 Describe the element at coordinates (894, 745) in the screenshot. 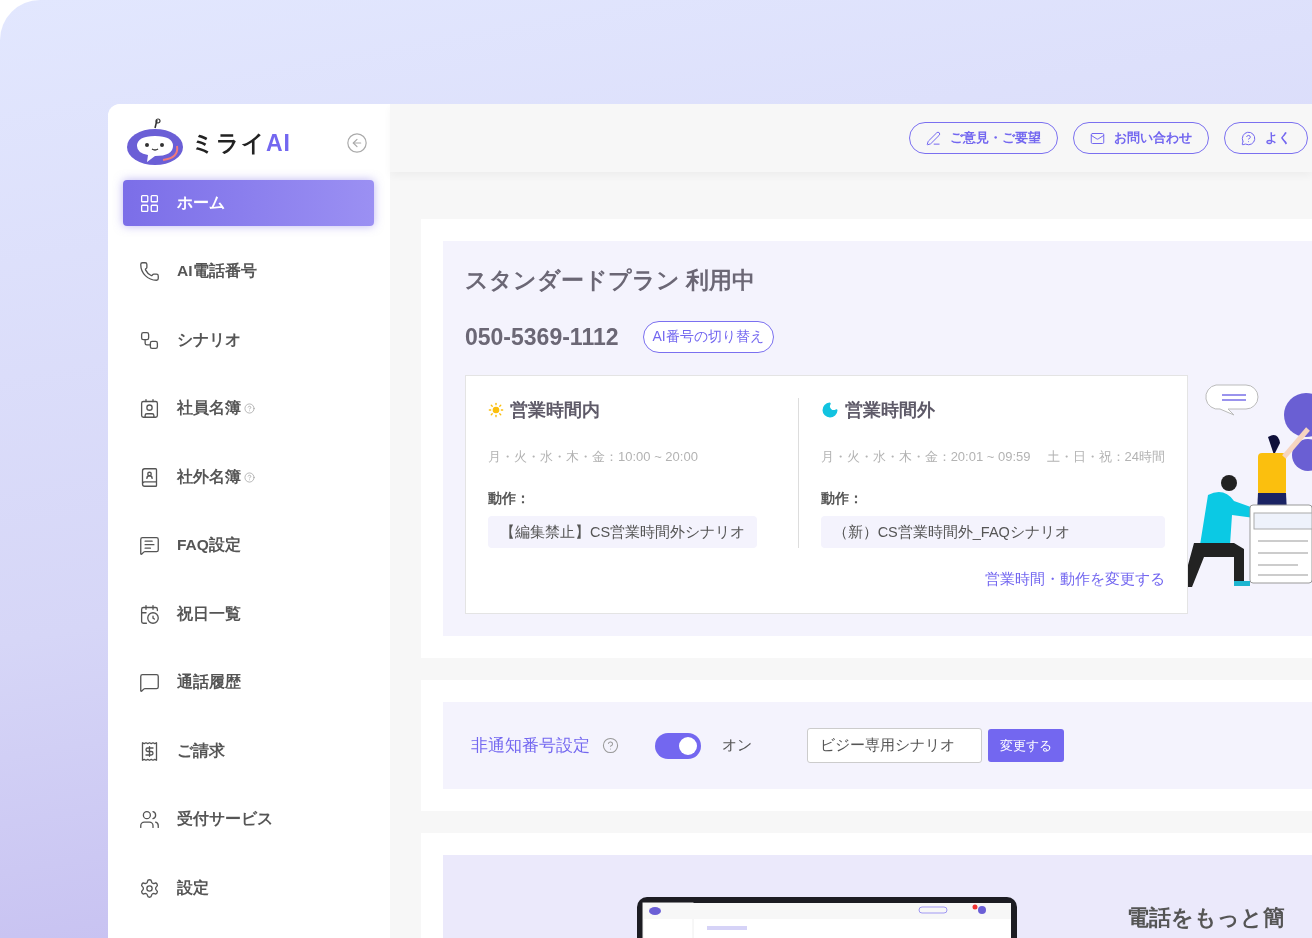

I see `scenario-field: ビジー専用シナリオ` at that location.